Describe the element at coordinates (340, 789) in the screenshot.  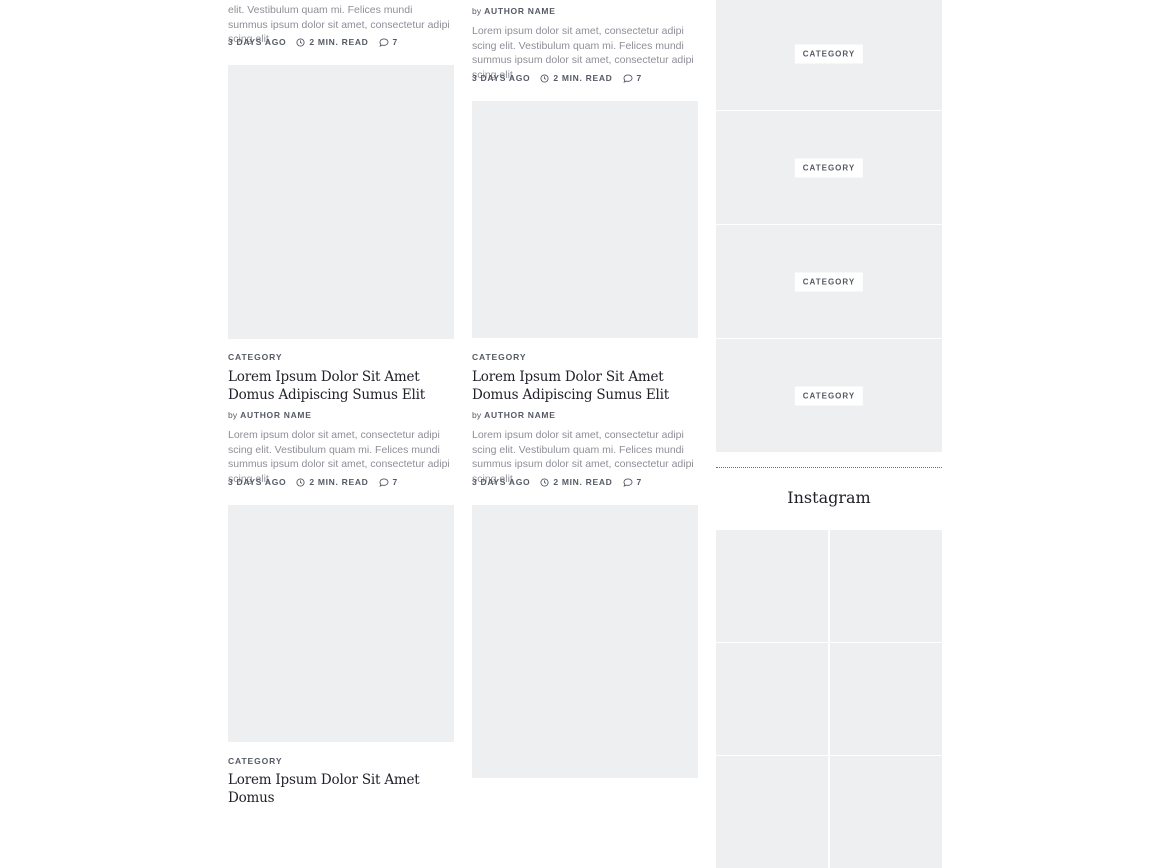
I see `post-title: Lorem Ipsum Dolor Sit Amet Domus` at that location.